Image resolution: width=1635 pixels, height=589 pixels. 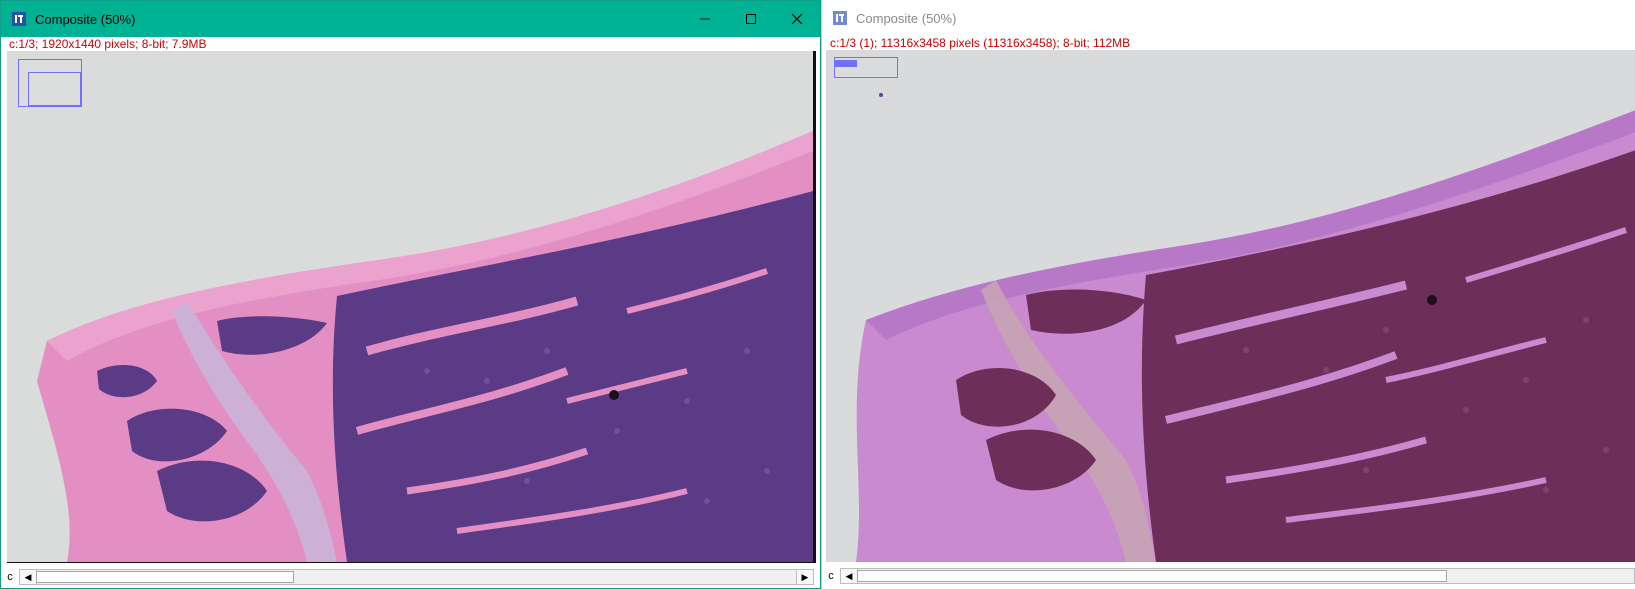 I want to click on minimize-icon, so click(x=705, y=19).